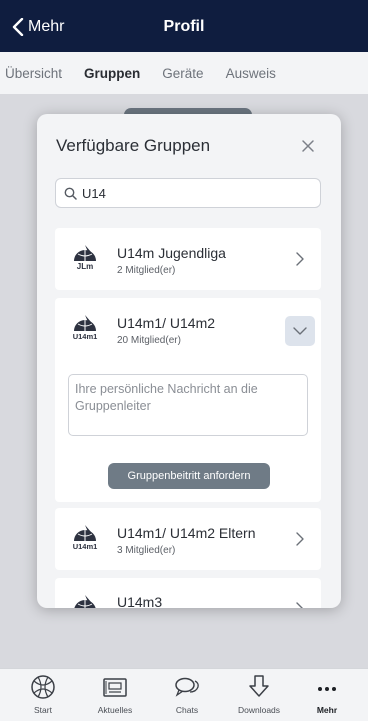 The height and width of the screenshot is (721, 368). What do you see at coordinates (166, 323) in the screenshot?
I see `group-name: U14m1/ U14m2` at bounding box center [166, 323].